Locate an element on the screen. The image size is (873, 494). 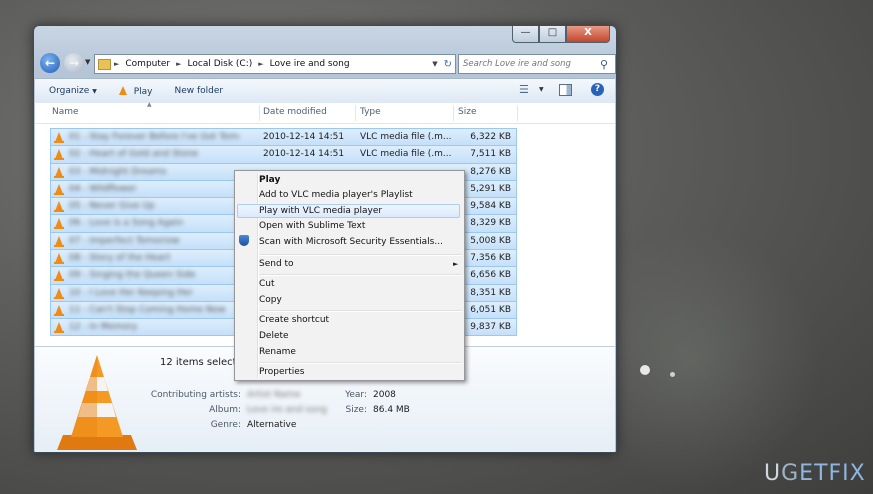
nav-history-dropdown-icon: ▼ is located at coordinates (87, 62).